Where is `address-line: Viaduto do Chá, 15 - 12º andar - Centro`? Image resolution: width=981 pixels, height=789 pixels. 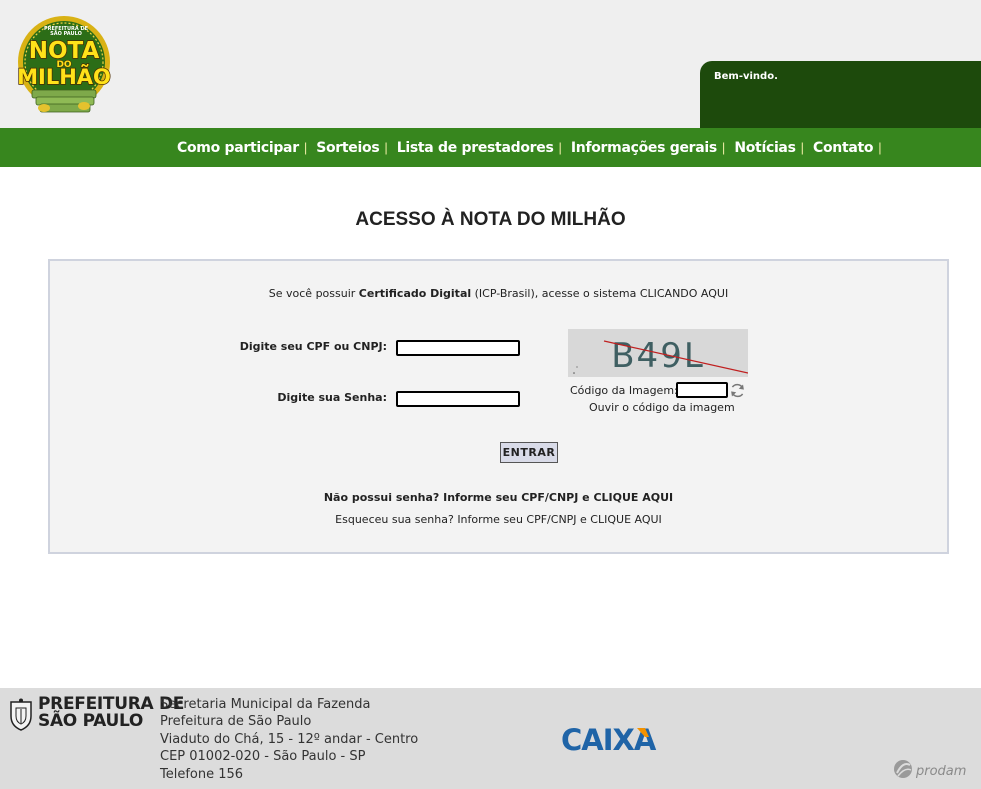 address-line: Viaduto do Chá, 15 - 12º andar - Centro is located at coordinates (289, 739).